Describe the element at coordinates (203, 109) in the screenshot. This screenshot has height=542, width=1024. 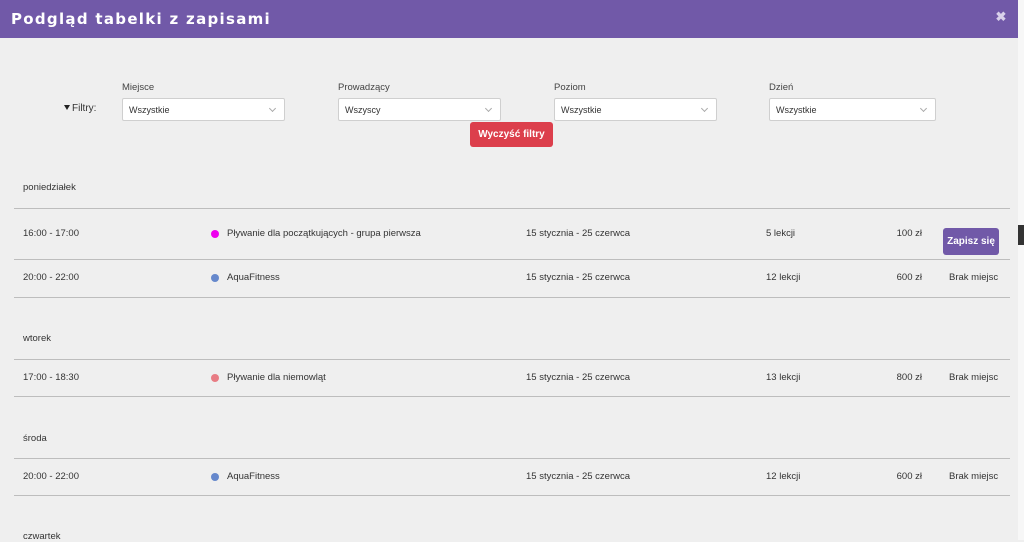
I see `filter-place-select: Wszystkie` at that location.